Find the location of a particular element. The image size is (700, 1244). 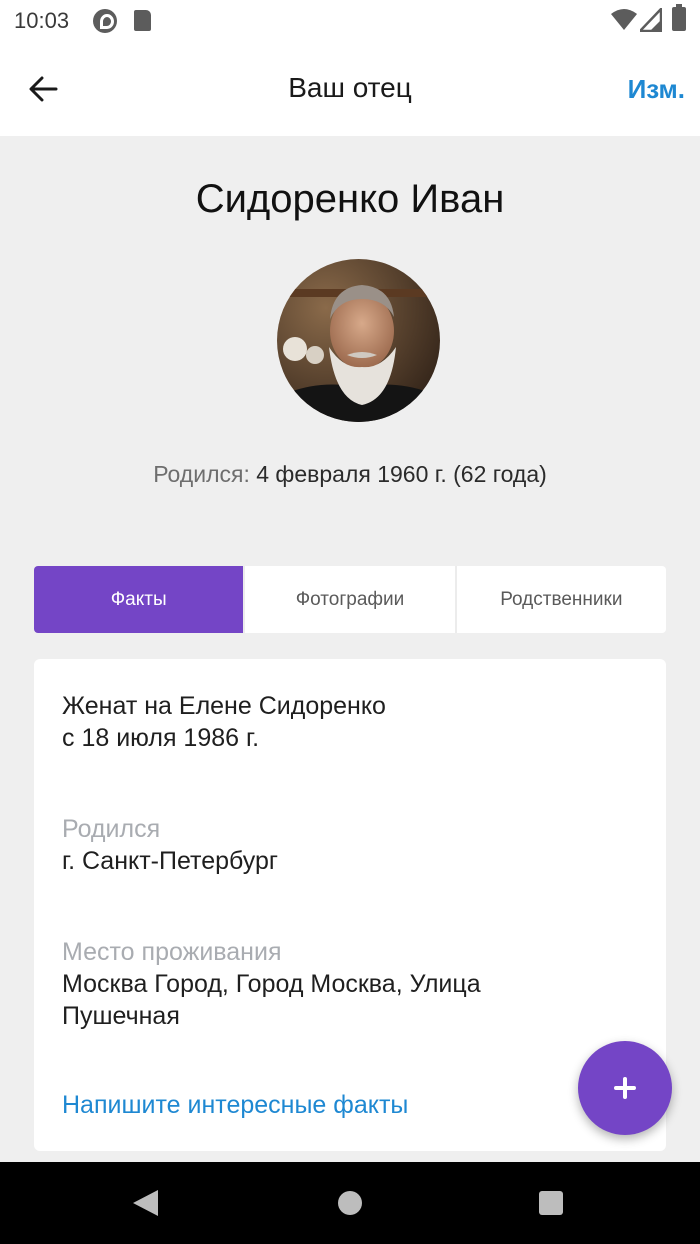

system-nav-bar is located at coordinates (350, 1203).